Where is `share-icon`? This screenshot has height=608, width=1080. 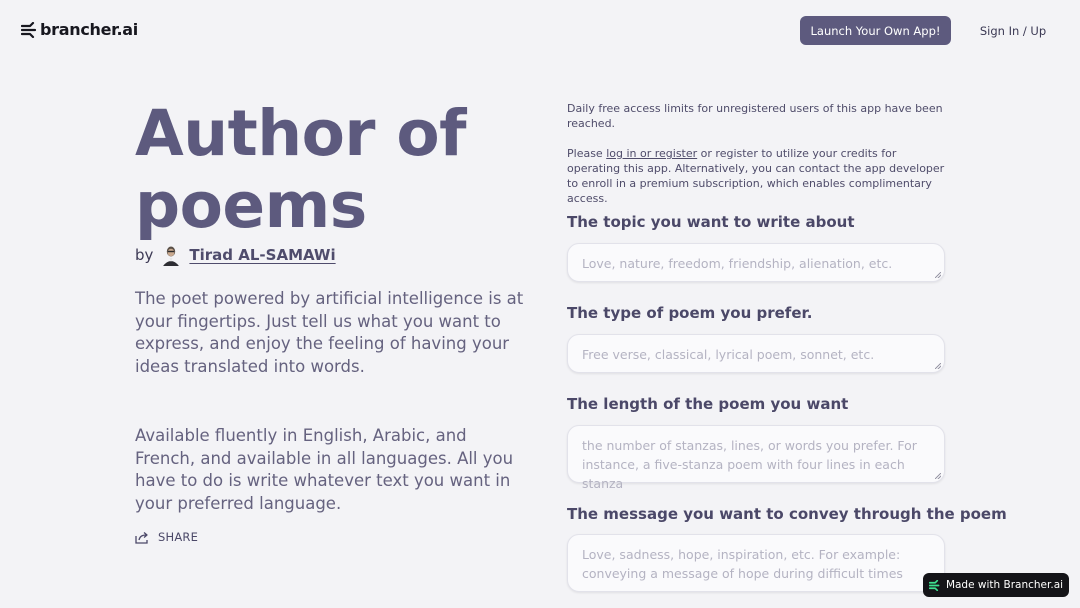
share-icon is located at coordinates (141, 537).